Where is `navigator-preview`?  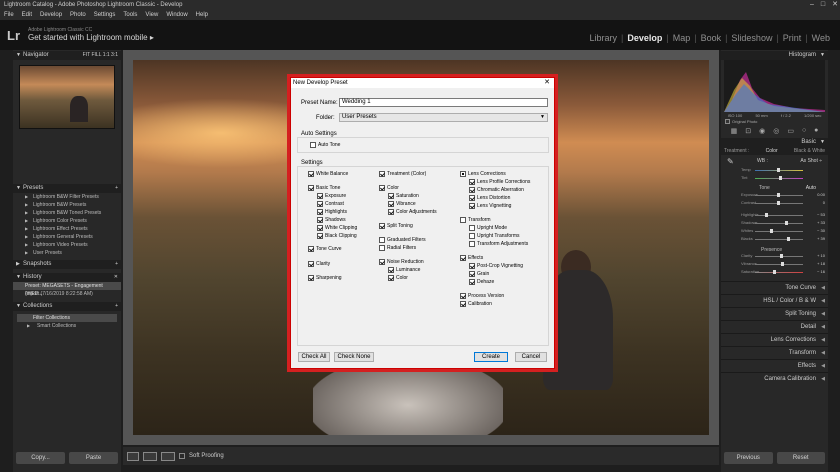
navigator-preview is located at coordinates (67, 97).